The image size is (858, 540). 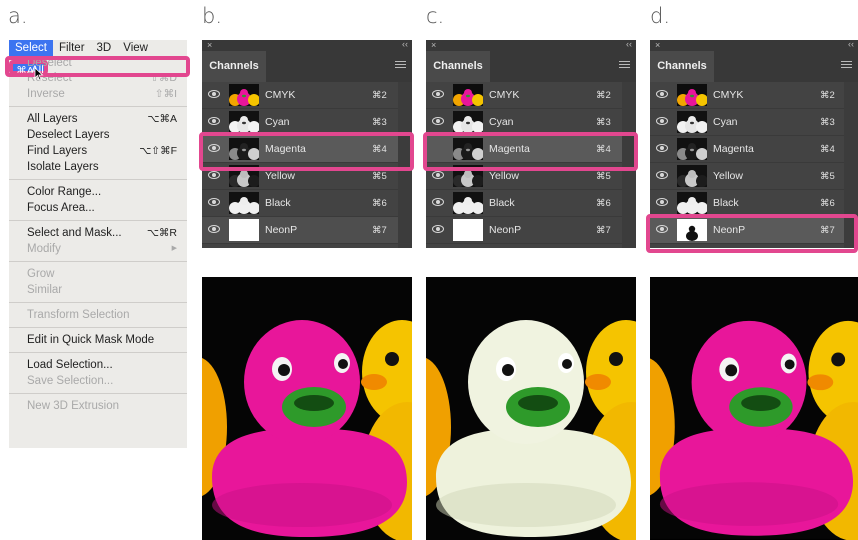 What do you see at coordinates (18, 16) in the screenshot?
I see `panel-label-a: a.` at bounding box center [18, 16].